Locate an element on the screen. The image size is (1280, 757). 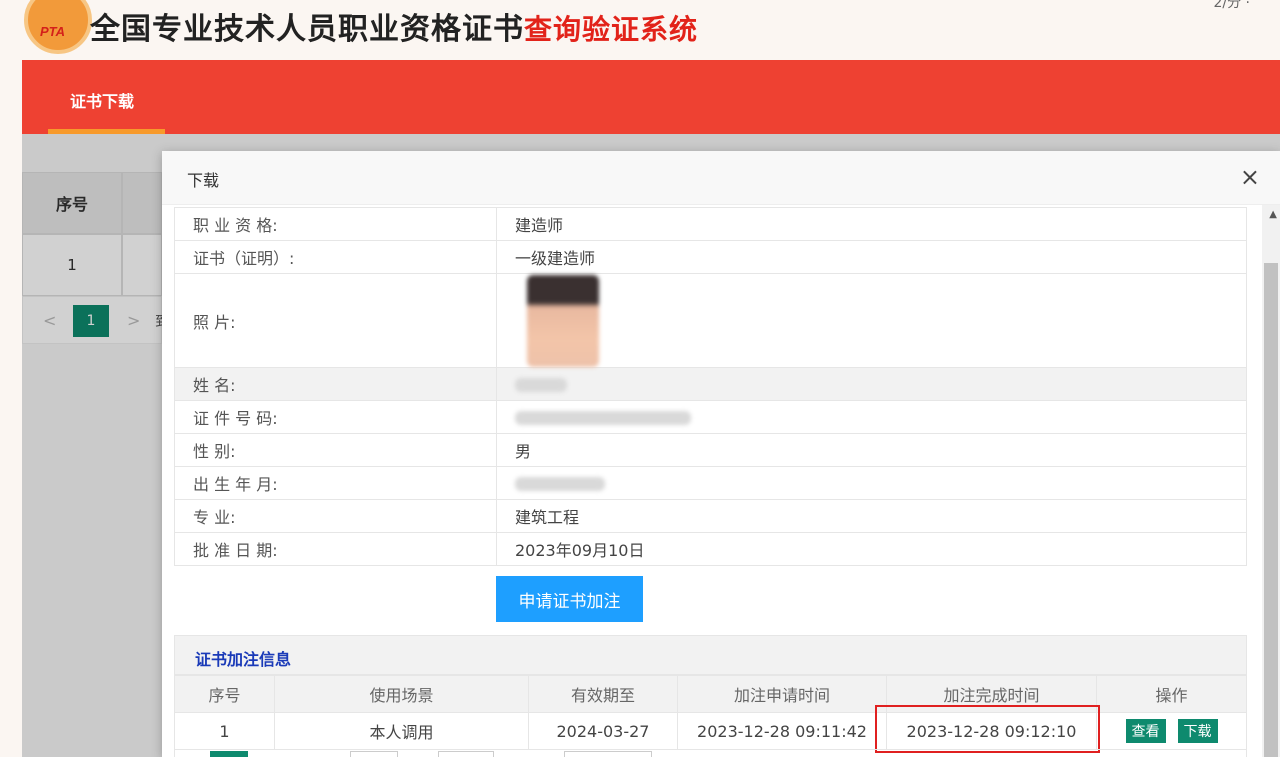
info-row-approval-date: 批 准 日 期: 2023年09月10日 is located at coordinates (710, 549).